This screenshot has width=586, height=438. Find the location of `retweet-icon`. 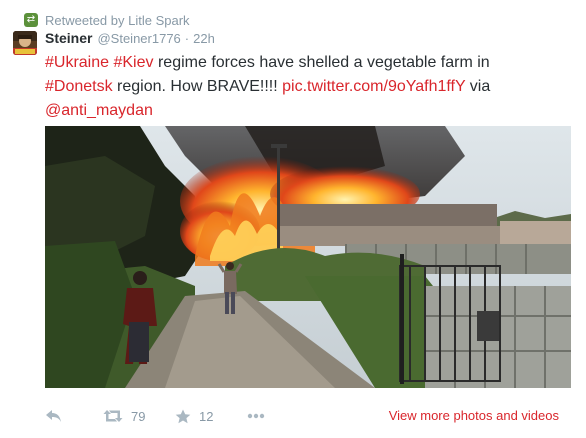

retweet-icon is located at coordinates (113, 416).